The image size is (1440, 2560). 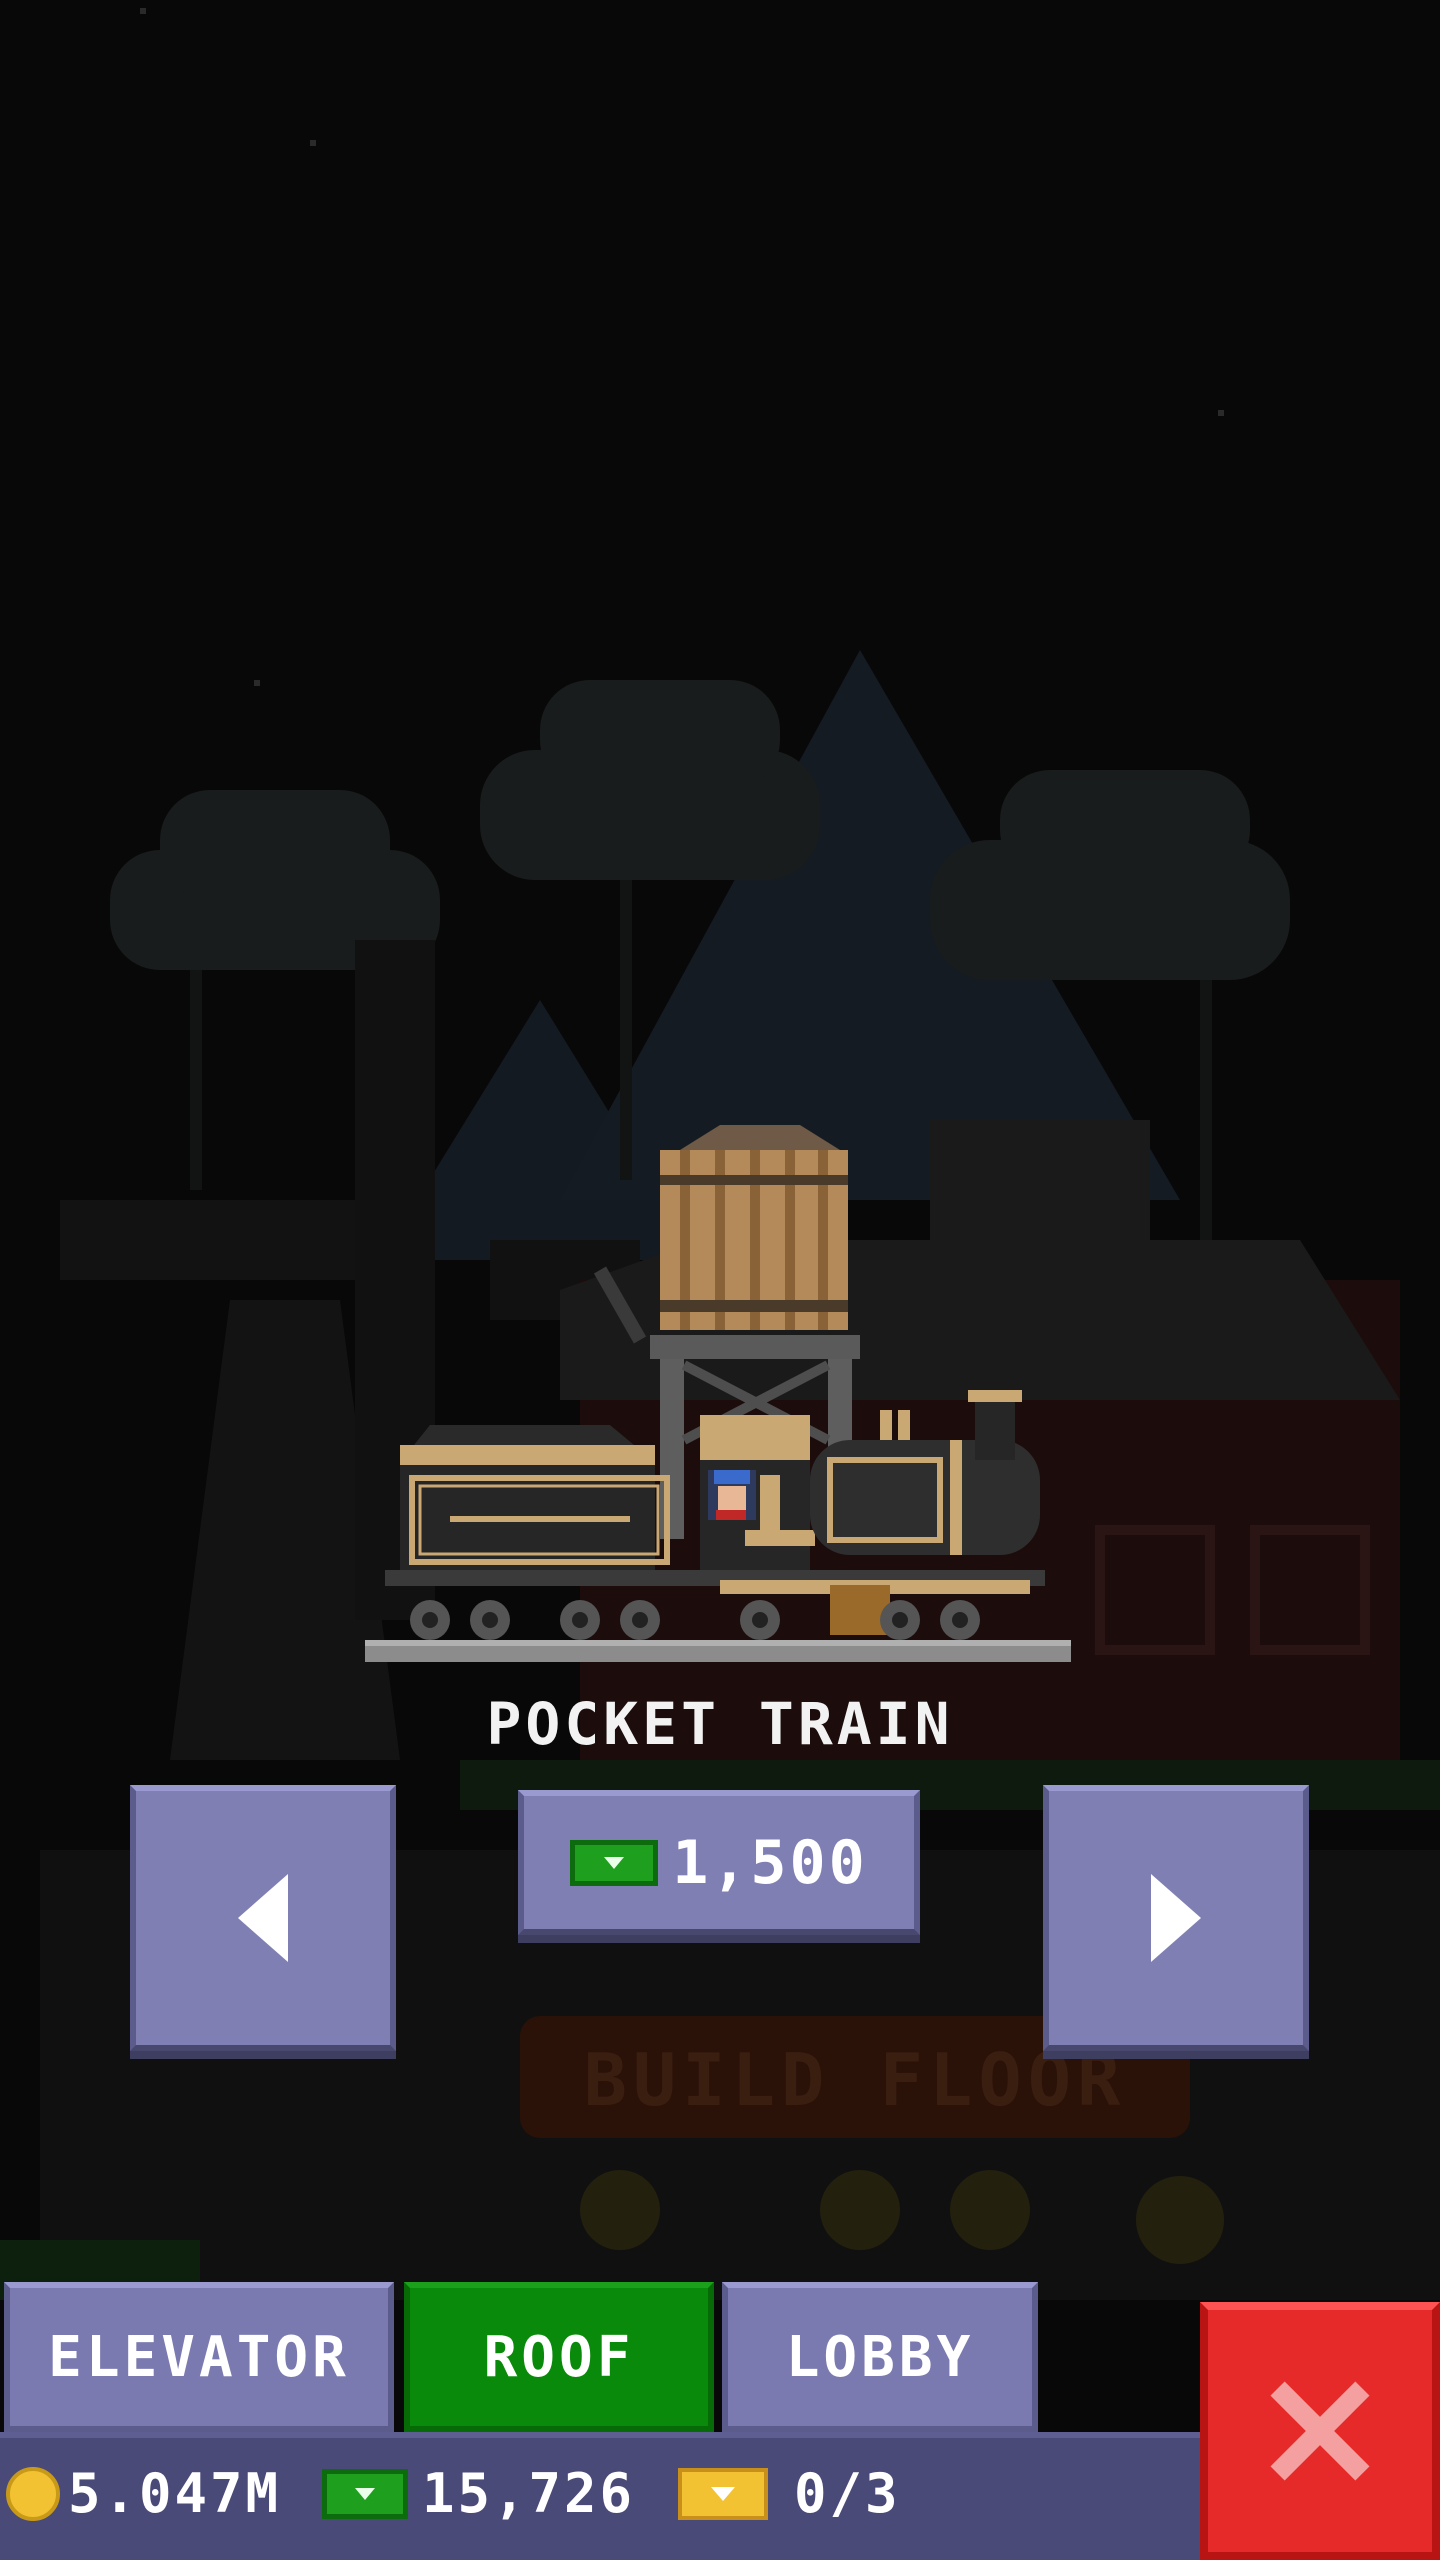 I want to click on tab-lobby: LOBBY, so click(x=880, y=2357).